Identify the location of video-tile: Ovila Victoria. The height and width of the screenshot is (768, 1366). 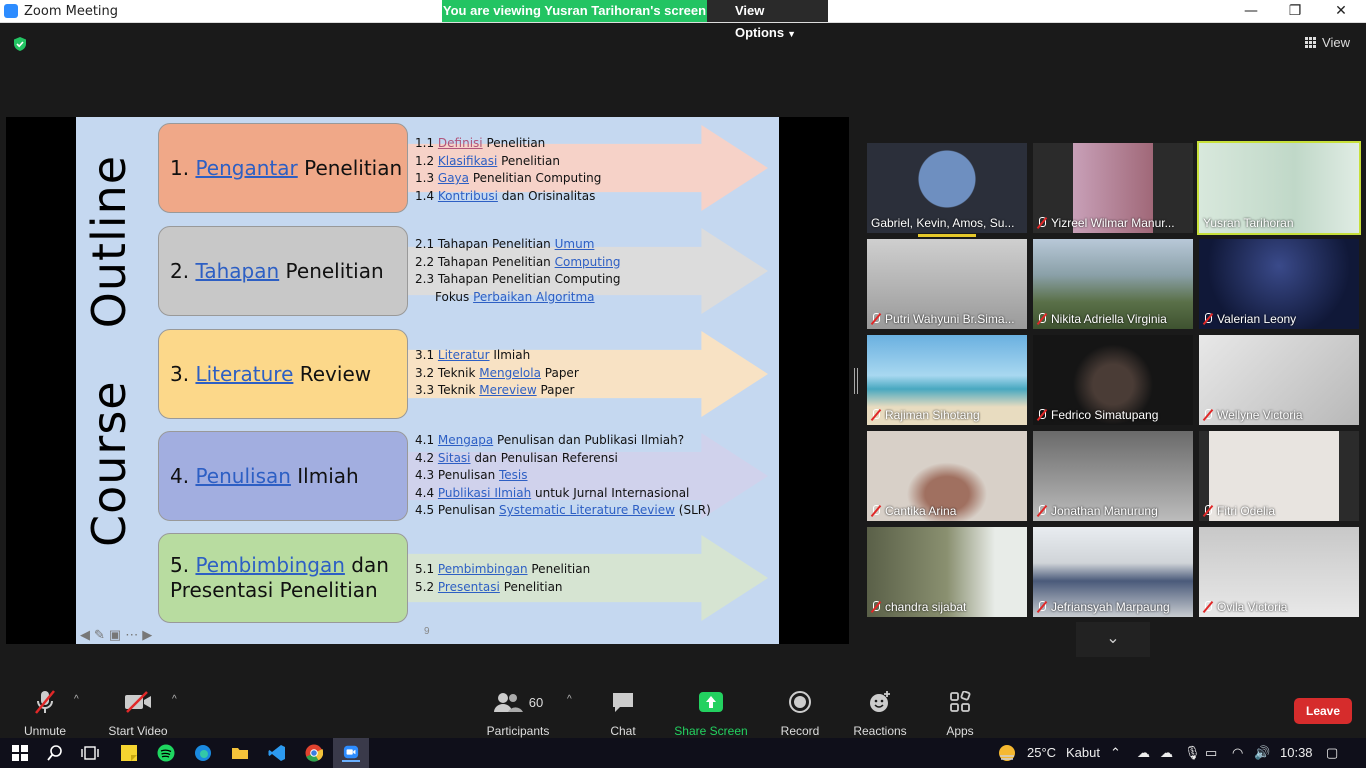
(1279, 572).